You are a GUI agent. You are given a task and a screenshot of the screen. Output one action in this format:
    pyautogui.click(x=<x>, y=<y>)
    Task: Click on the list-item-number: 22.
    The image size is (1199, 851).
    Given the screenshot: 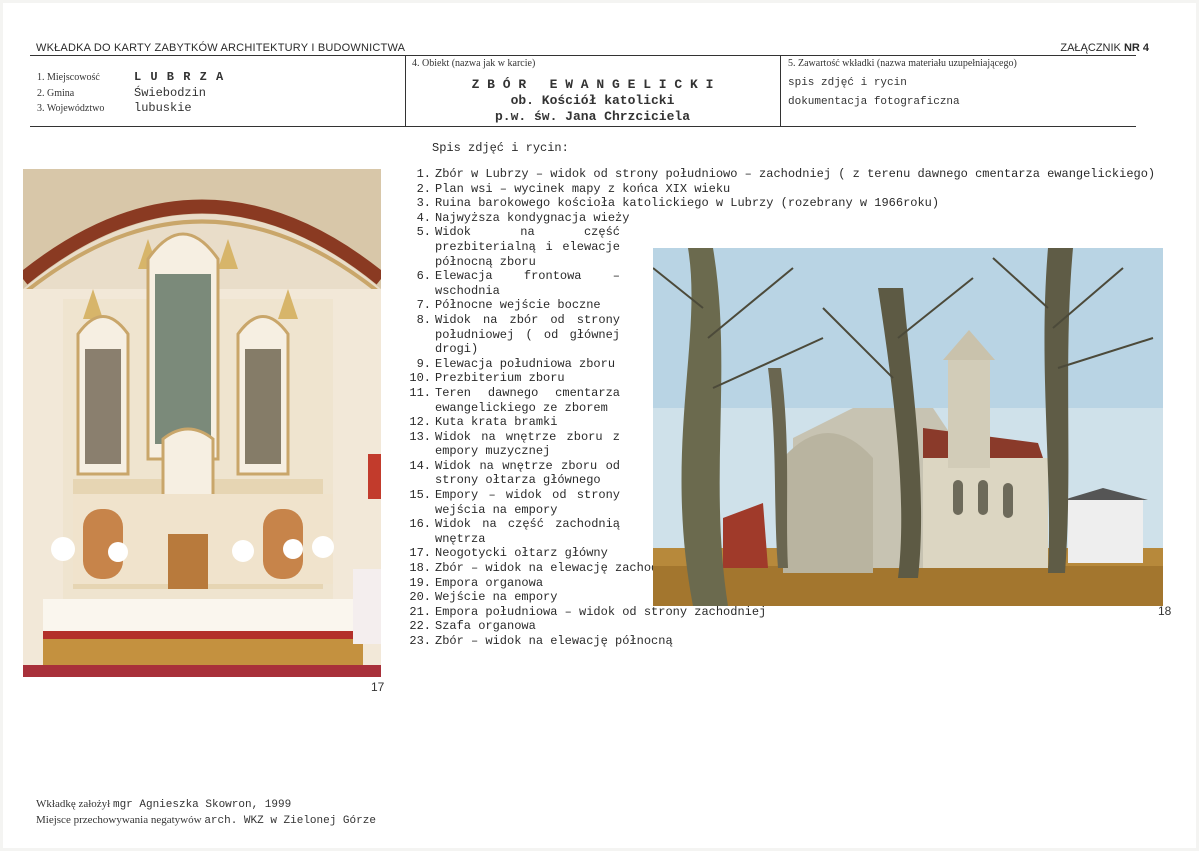 What is the action you would take?
    pyautogui.click(x=420, y=626)
    